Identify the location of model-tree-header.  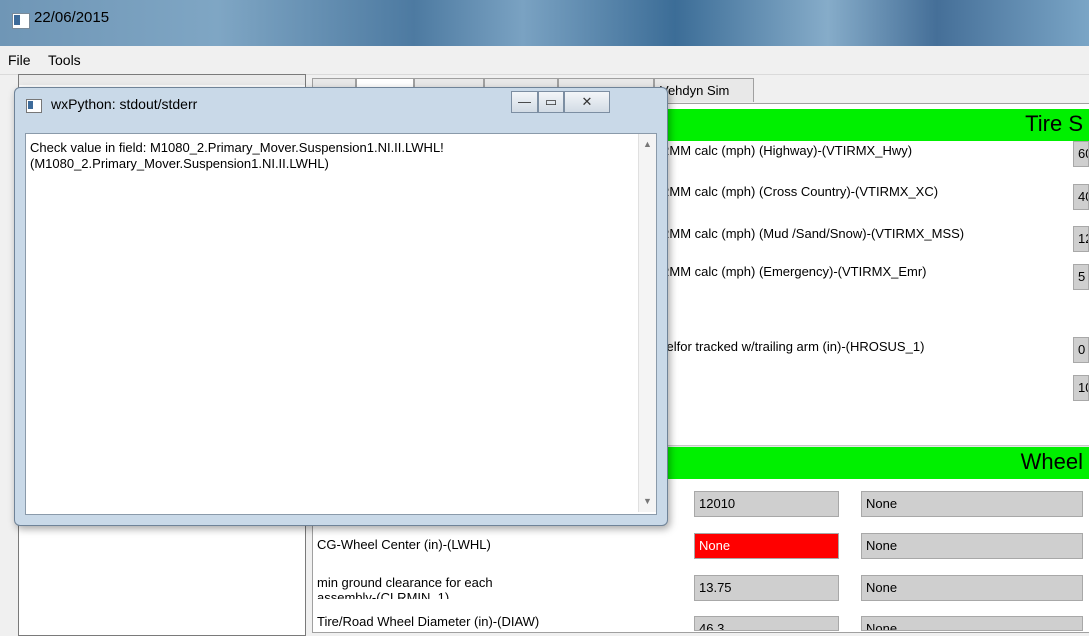
(162, 80).